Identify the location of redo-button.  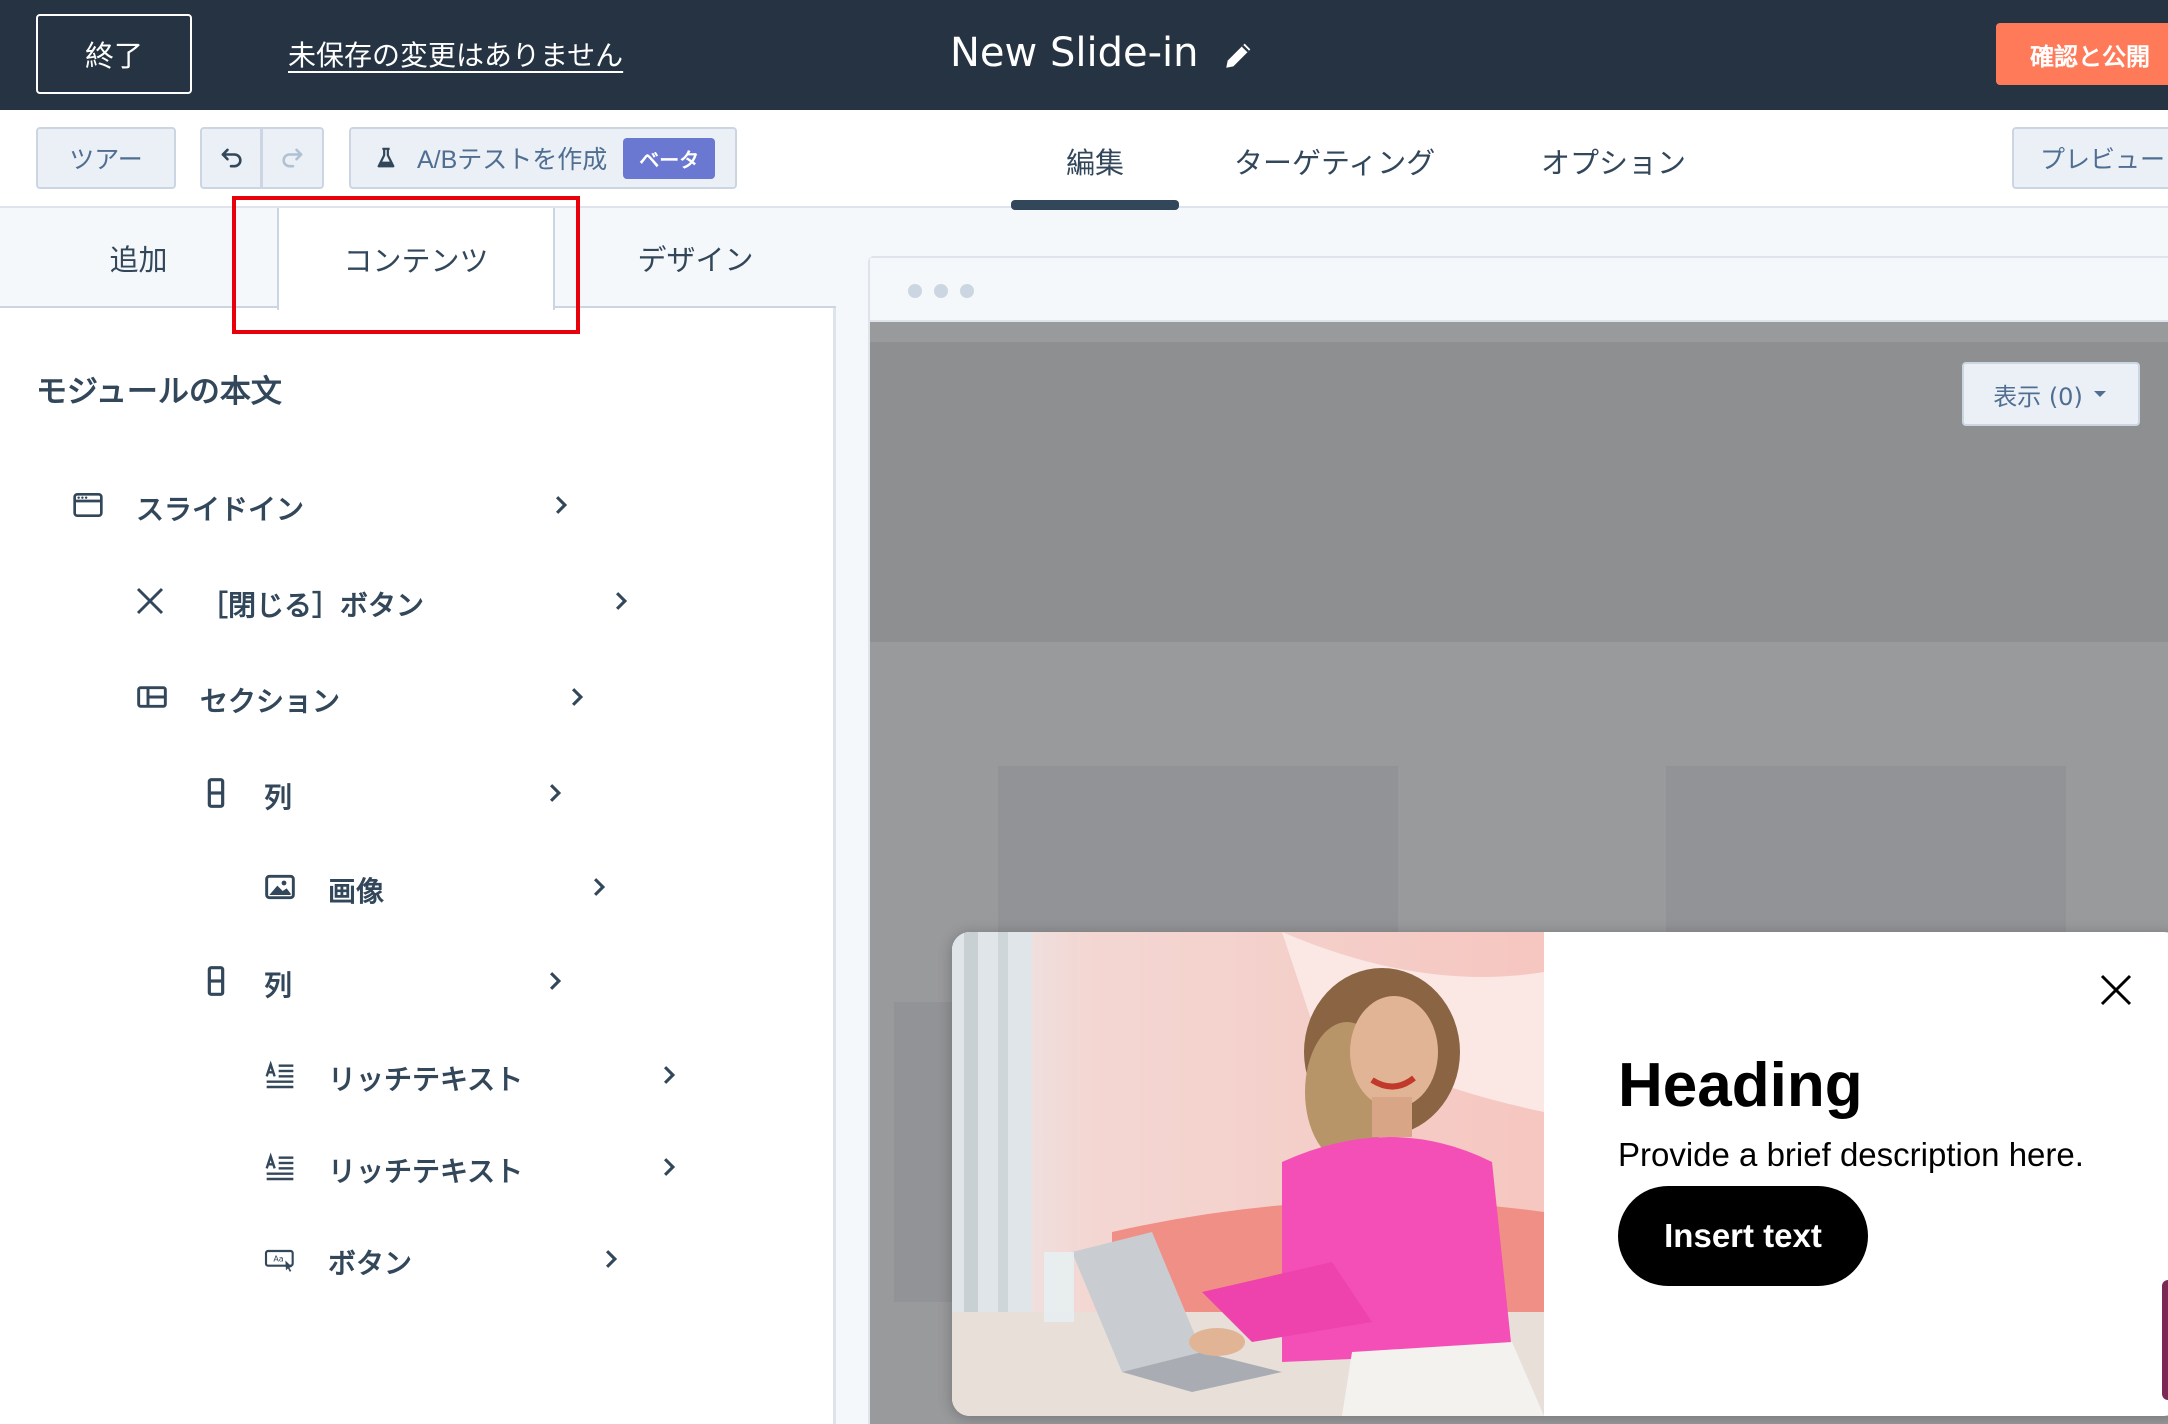
(293, 158).